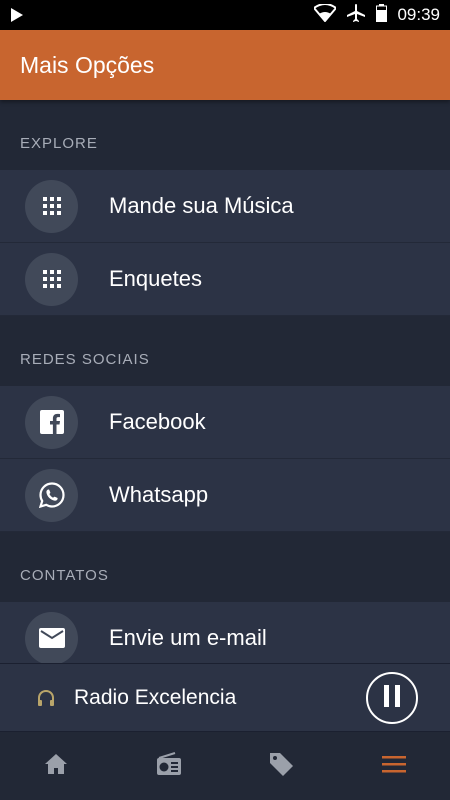 This screenshot has width=450, height=800. Describe the element at coordinates (188, 637) in the screenshot. I see `menu-item-label: Envie um e-mail` at that location.